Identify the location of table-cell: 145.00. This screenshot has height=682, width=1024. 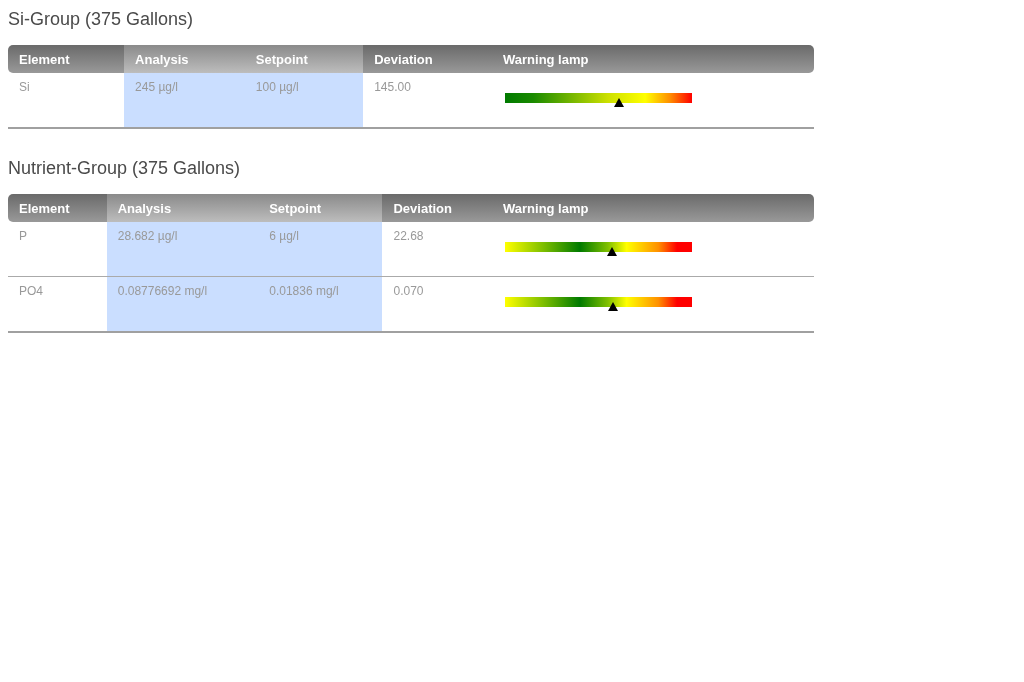
(427, 101).